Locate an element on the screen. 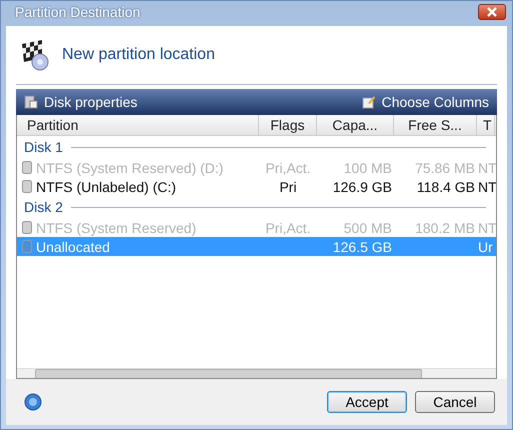 Image resolution: width=513 pixels, height=430 pixels. choose-columns-button: Choose Columns is located at coordinates (425, 102).